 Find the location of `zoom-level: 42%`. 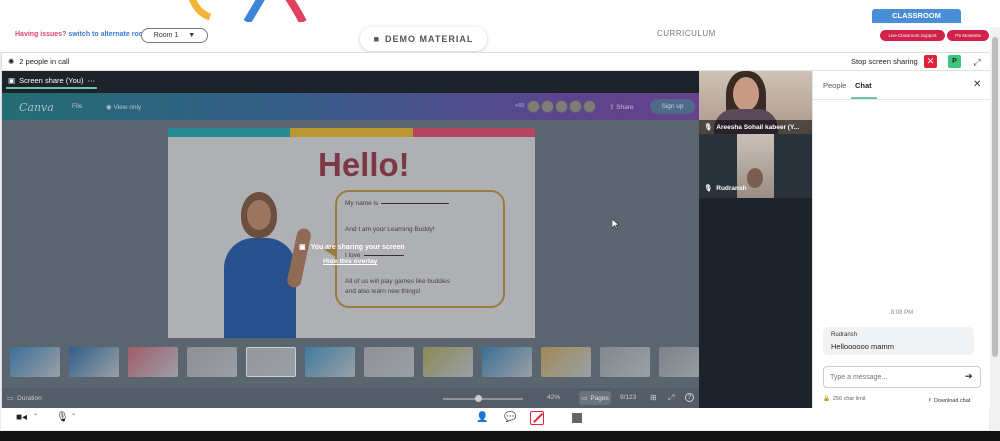

zoom-level: 42% is located at coordinates (554, 397).